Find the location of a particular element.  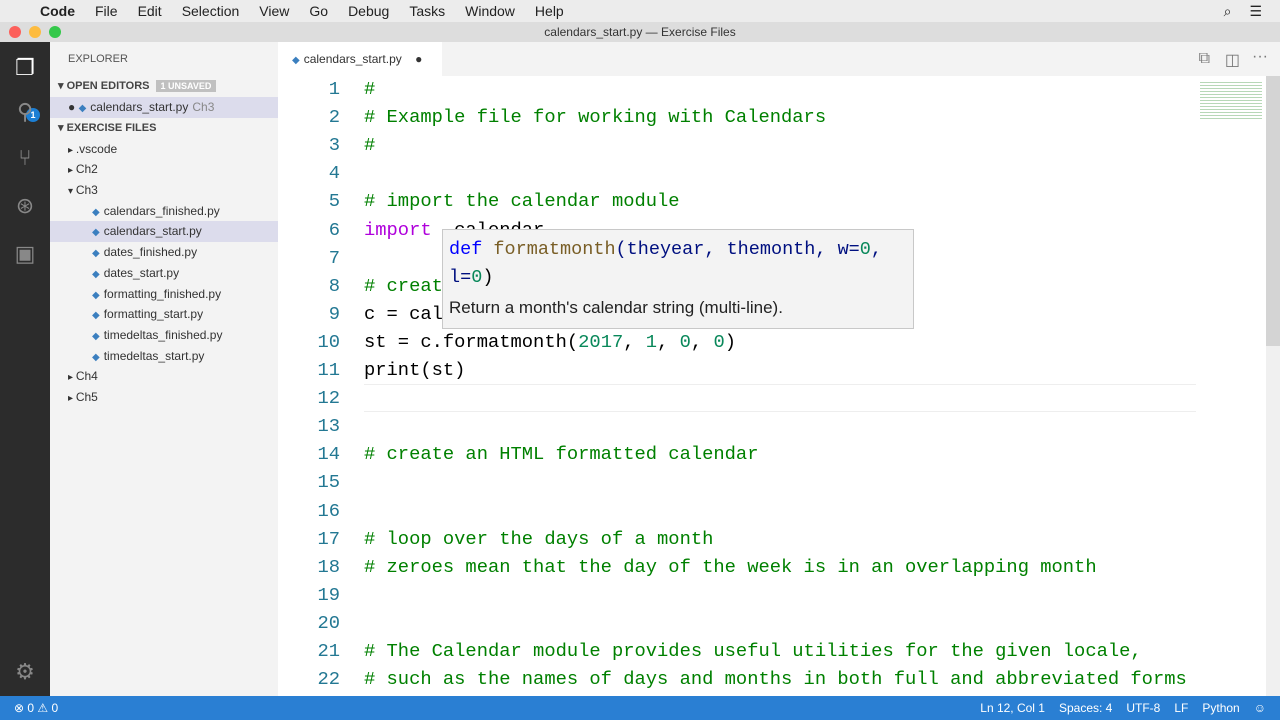

file-item: ◆ timedeltas_finished.py is located at coordinates (164, 335).